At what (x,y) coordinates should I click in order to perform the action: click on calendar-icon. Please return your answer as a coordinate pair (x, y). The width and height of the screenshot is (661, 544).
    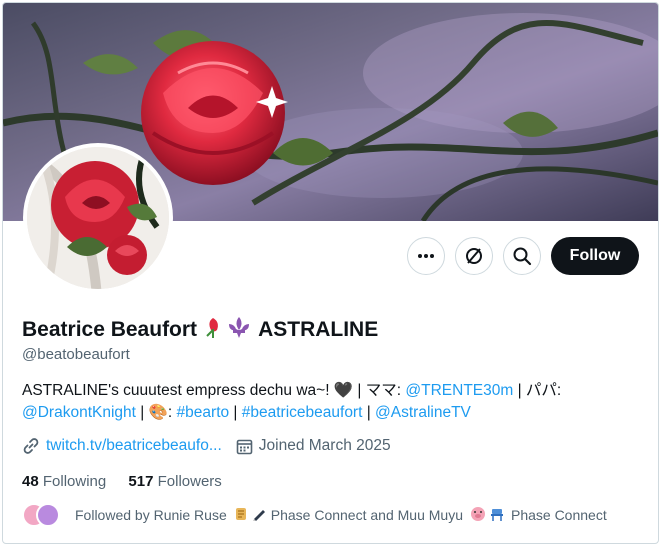
    Looking at the image, I should click on (244, 446).